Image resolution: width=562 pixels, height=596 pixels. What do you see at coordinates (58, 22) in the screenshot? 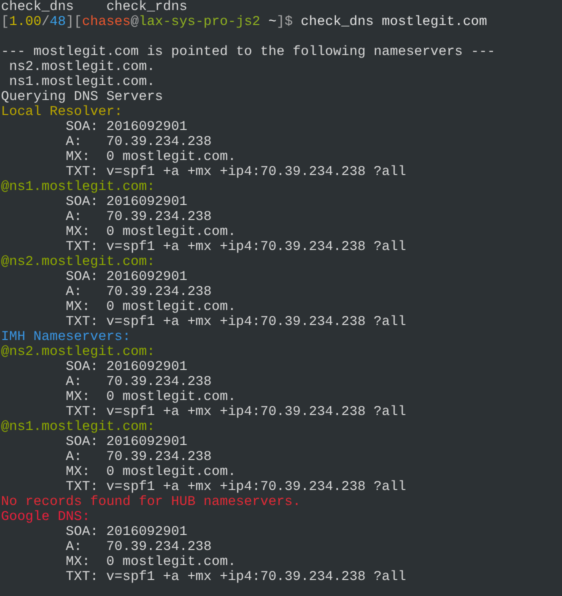
I see `prompt-text: 48` at bounding box center [58, 22].